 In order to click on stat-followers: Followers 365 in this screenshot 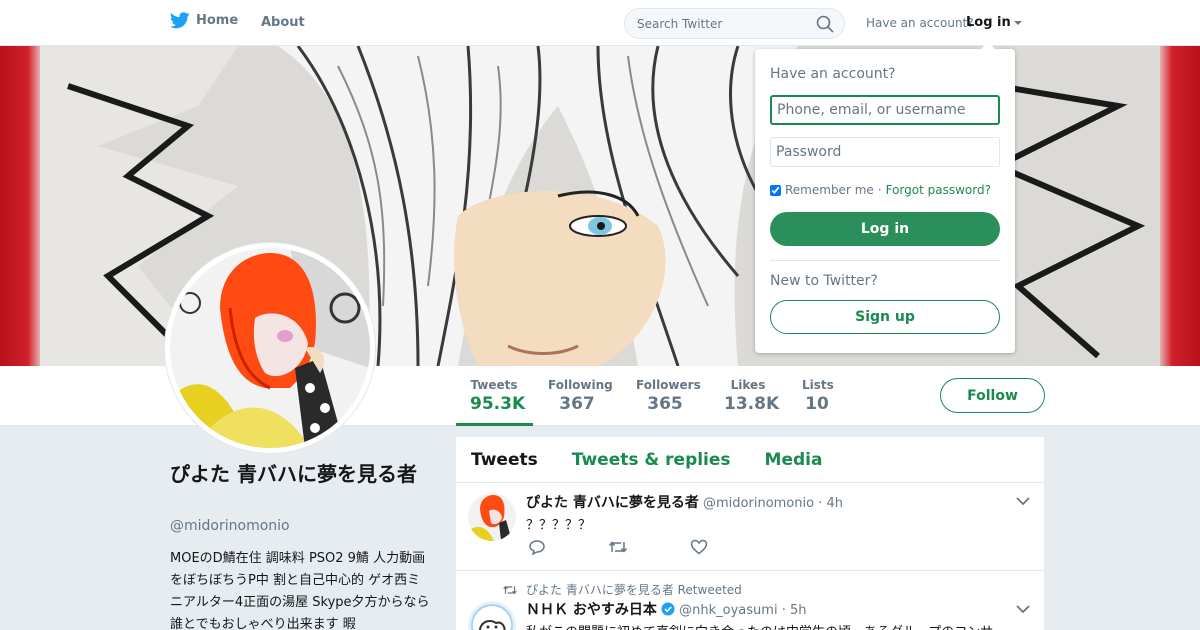, I will do `click(668, 396)`.